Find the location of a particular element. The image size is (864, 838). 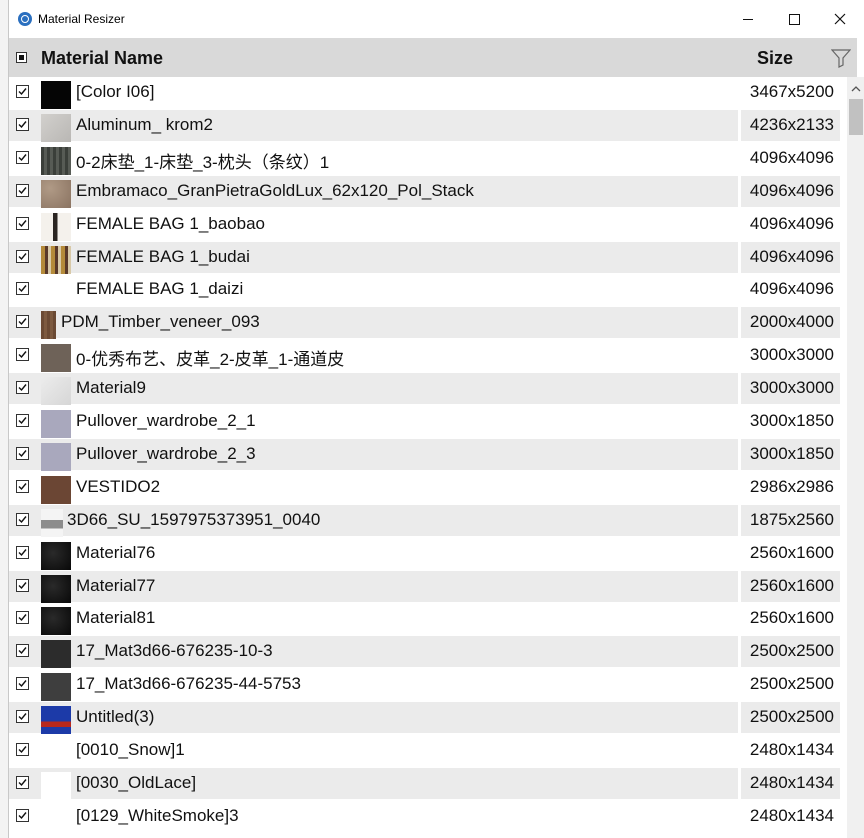

table-row: 0-2床垫_1-床垫_3-枕头（条纹）1 4096x4096 is located at coordinates (428, 159).